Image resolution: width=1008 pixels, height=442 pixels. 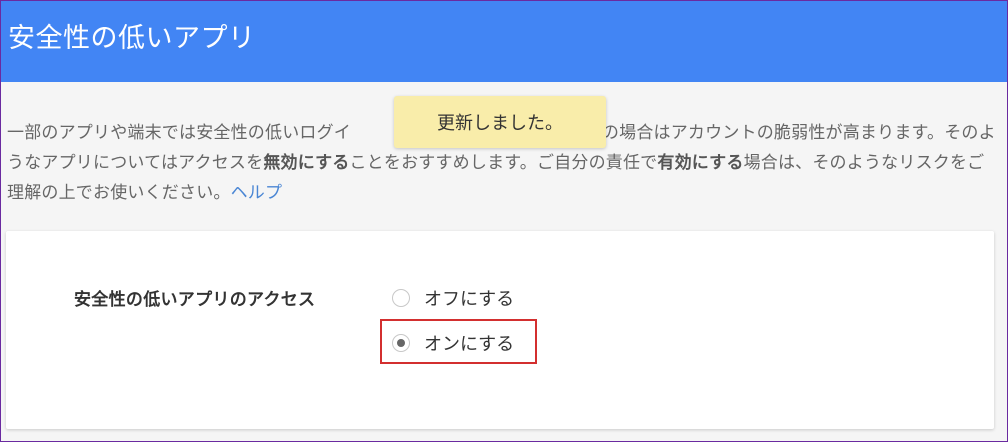 I want to click on radio-button-on, so click(x=401, y=343).